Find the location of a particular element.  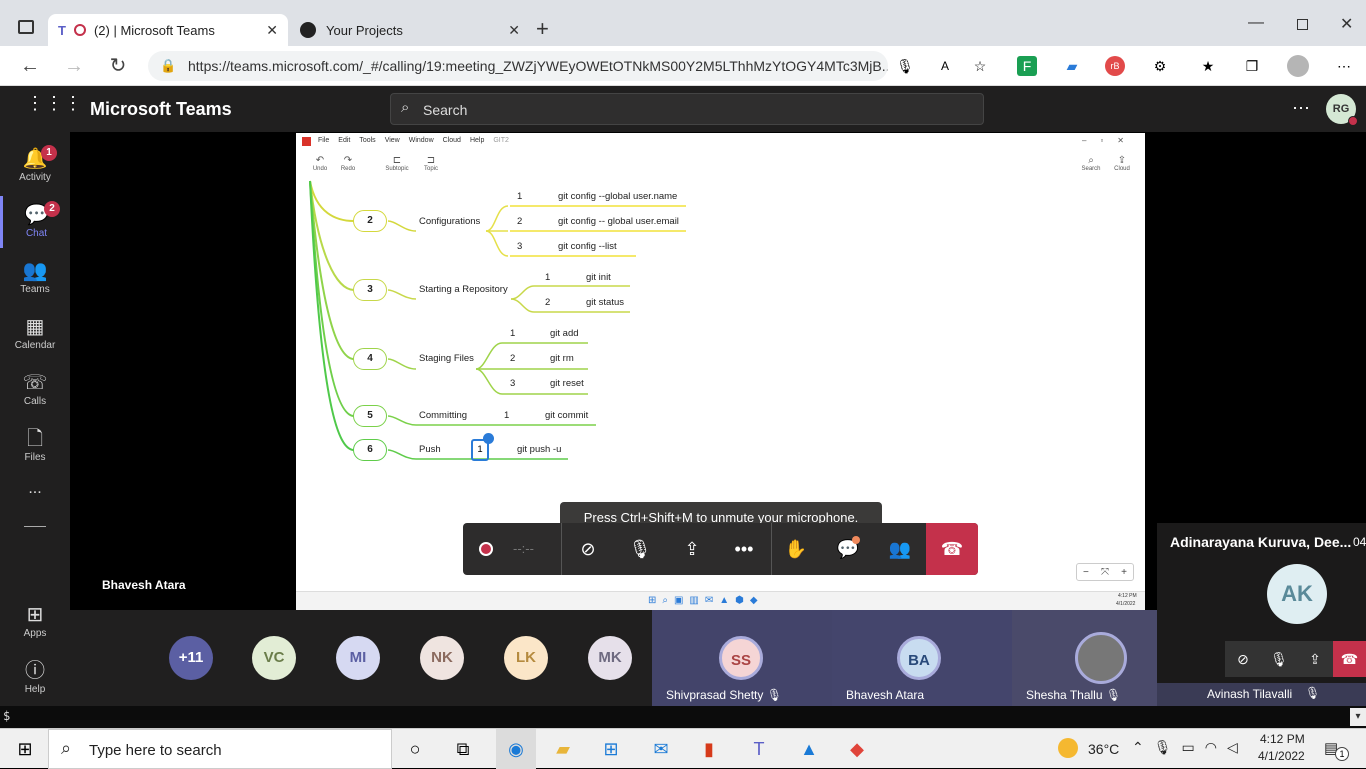

avatar: MI is located at coordinates (358, 658).